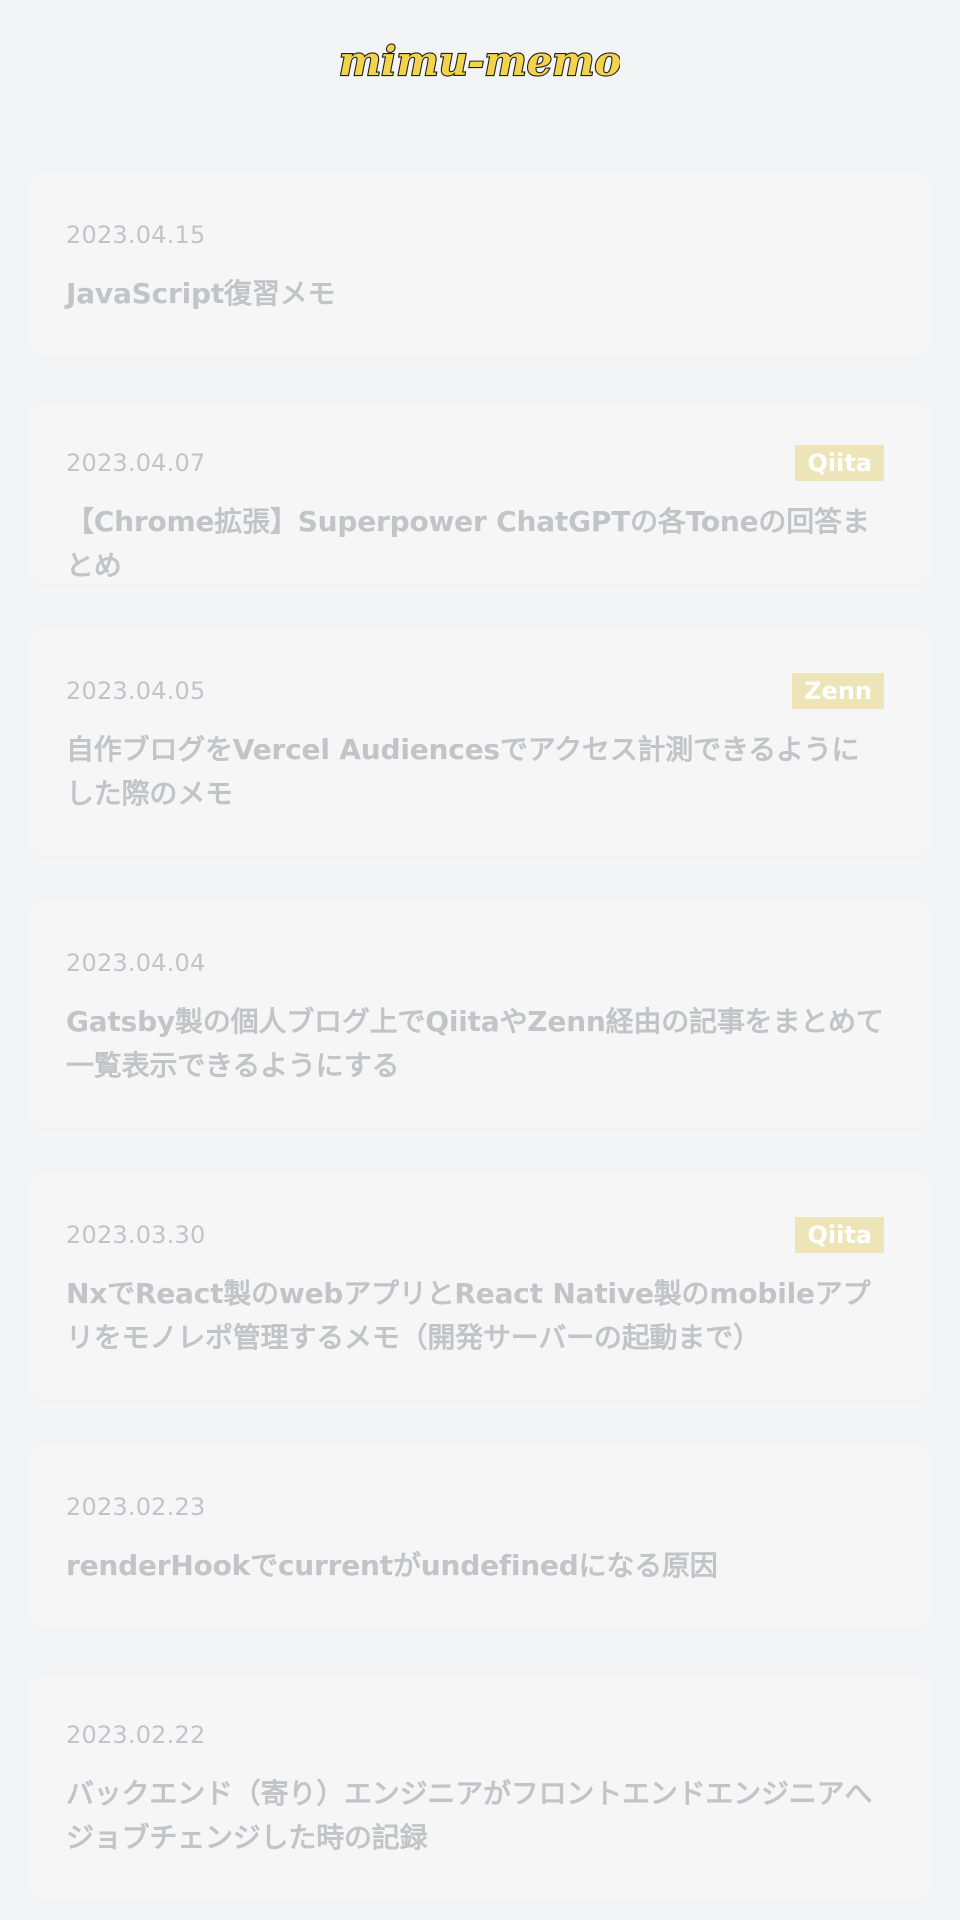 Image resolution: width=960 pixels, height=1920 pixels. Describe the element at coordinates (480, 265) in the screenshot. I see `post-card: 2023.04.15 JavaScript復習メモ` at that location.